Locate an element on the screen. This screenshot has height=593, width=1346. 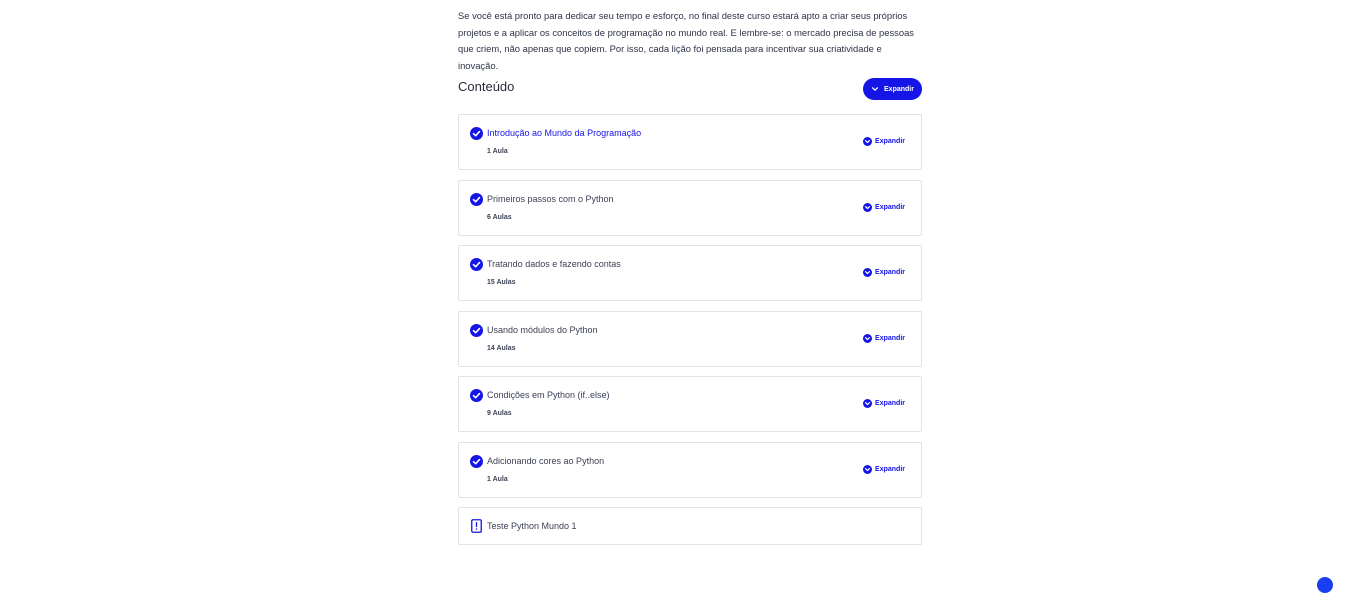
test-document-icon is located at coordinates (476, 526).